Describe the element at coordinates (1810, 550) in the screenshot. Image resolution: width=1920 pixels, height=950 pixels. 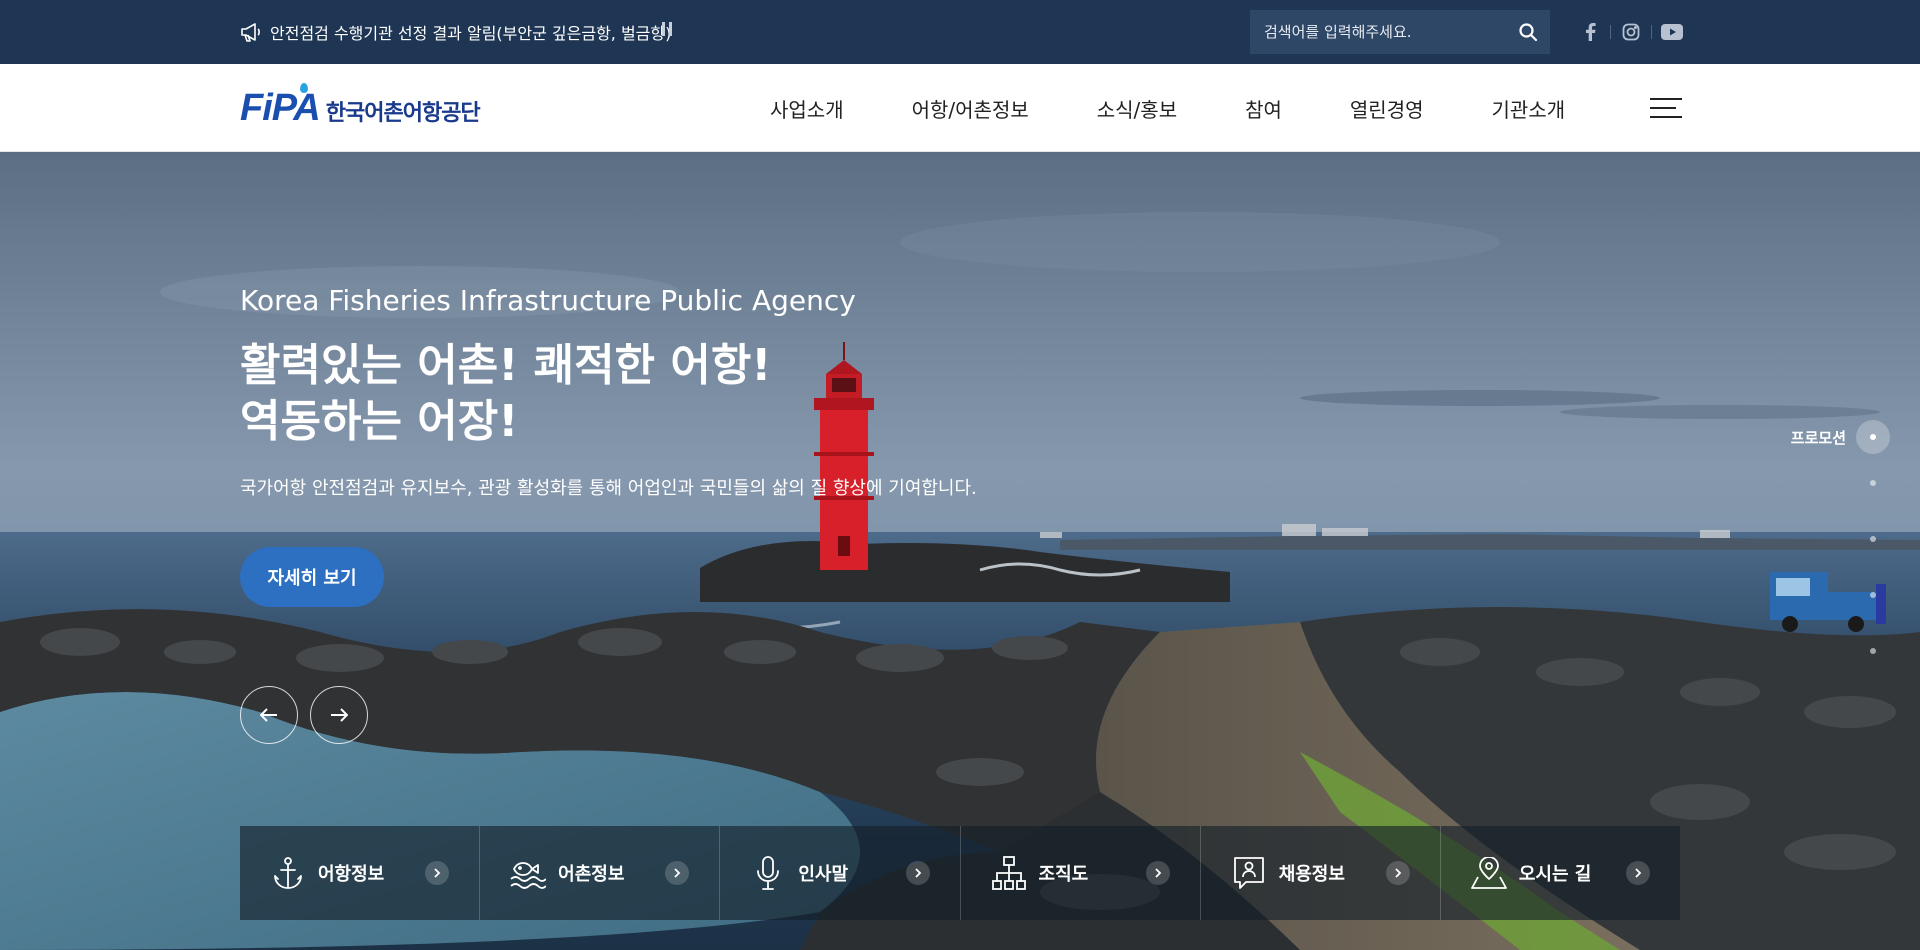
I see `slide-pager: 프로모션` at that location.